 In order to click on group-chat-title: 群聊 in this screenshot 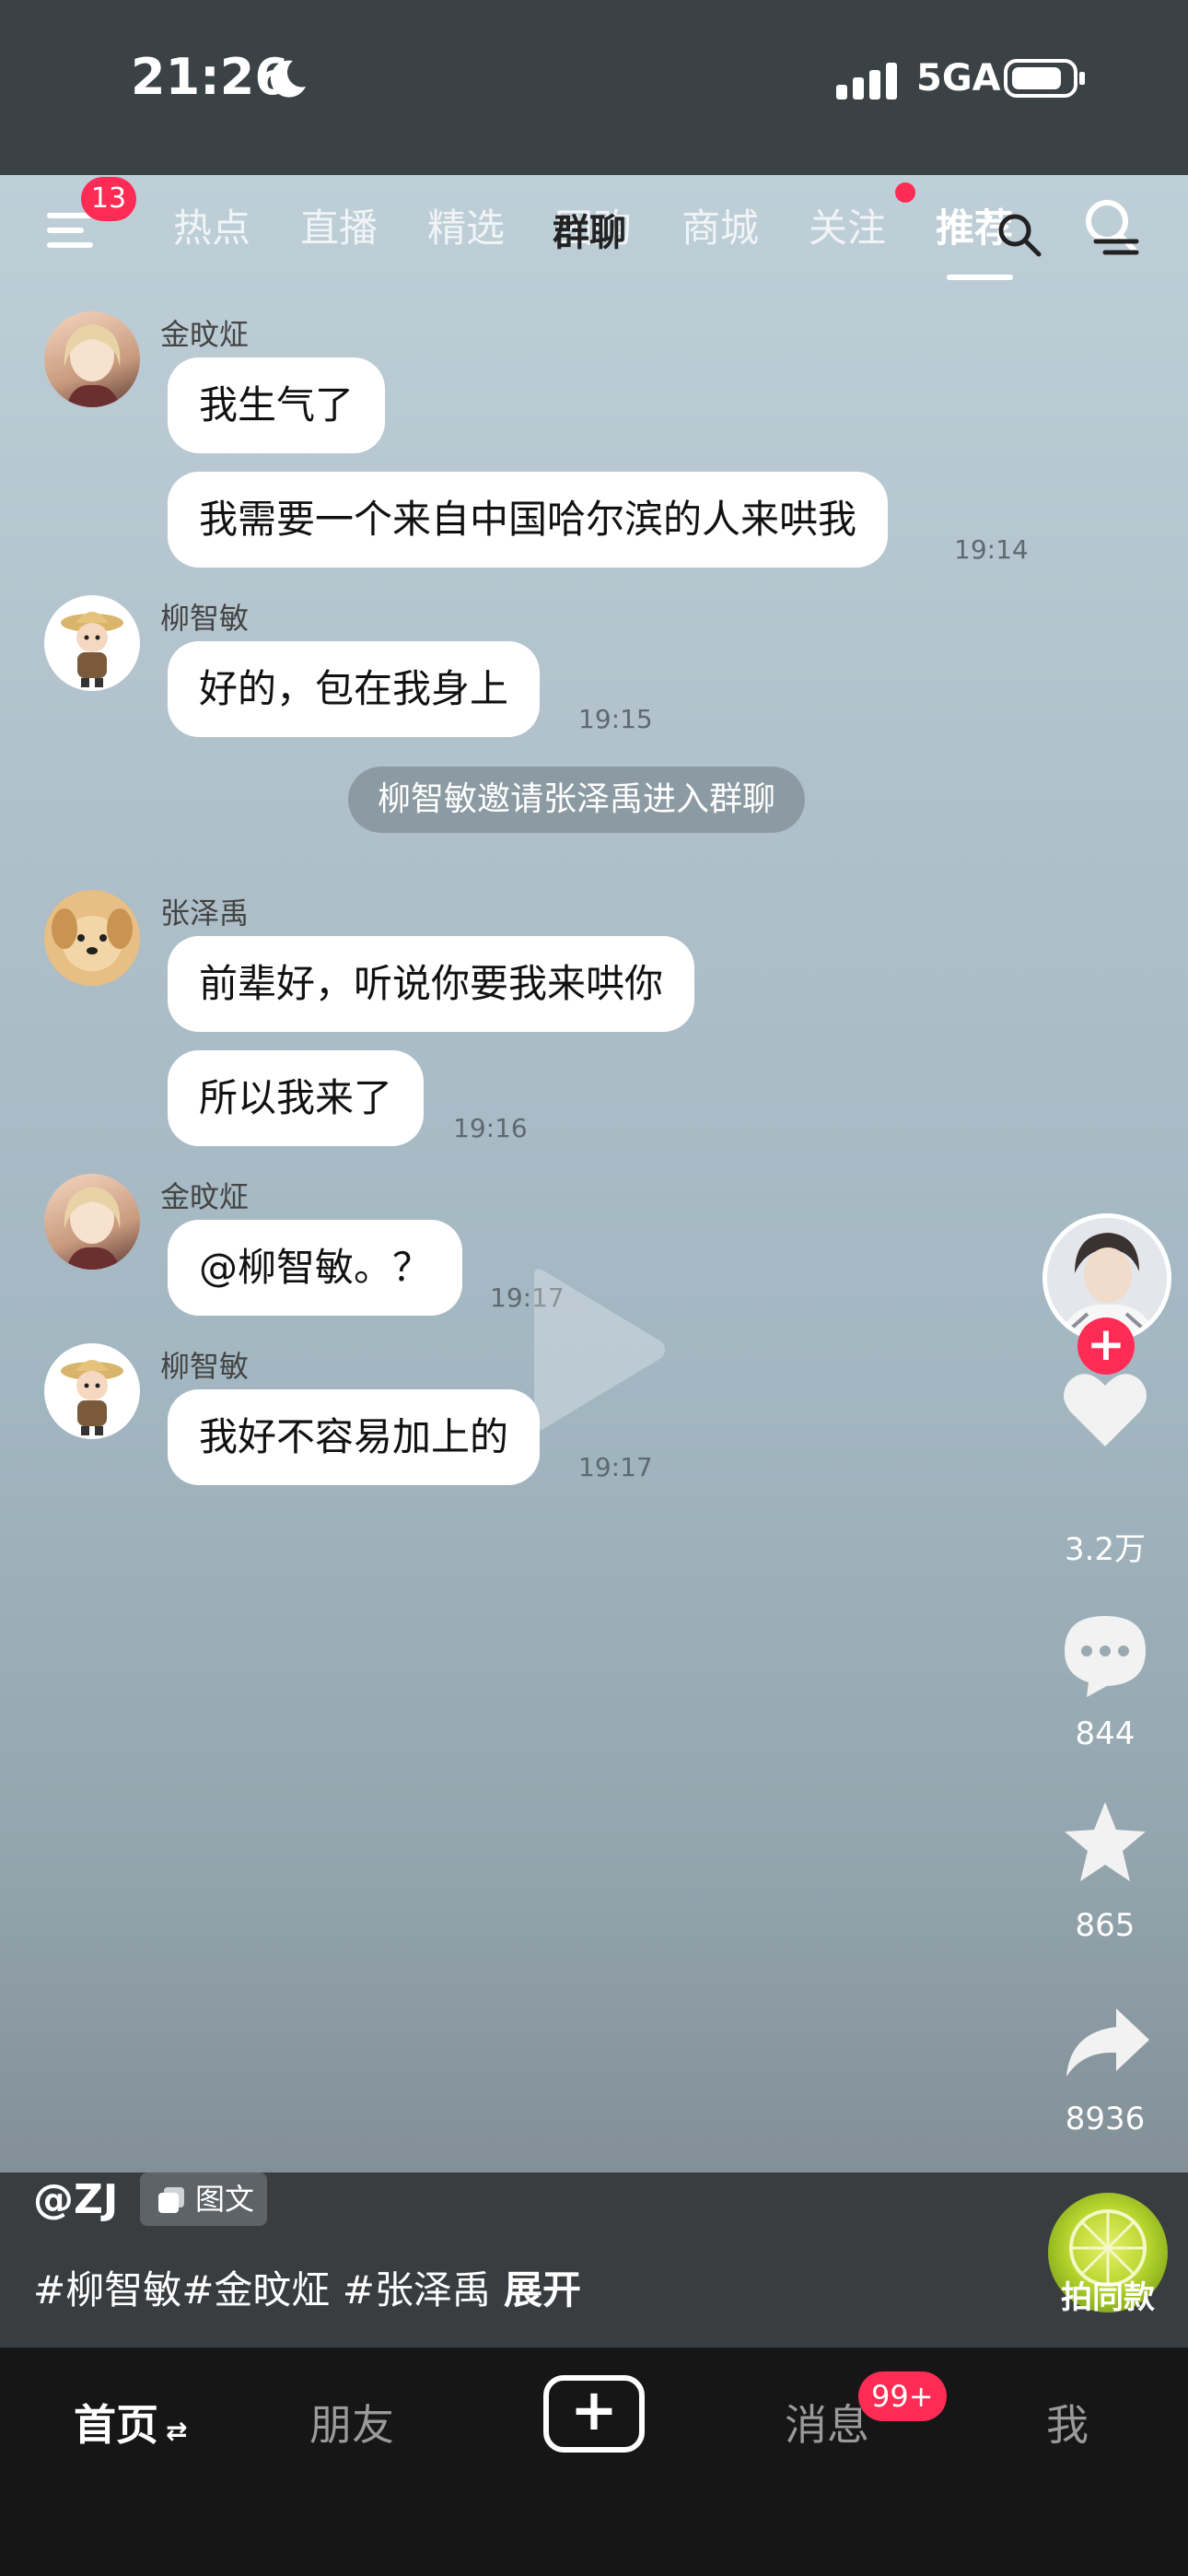, I will do `click(589, 233)`.